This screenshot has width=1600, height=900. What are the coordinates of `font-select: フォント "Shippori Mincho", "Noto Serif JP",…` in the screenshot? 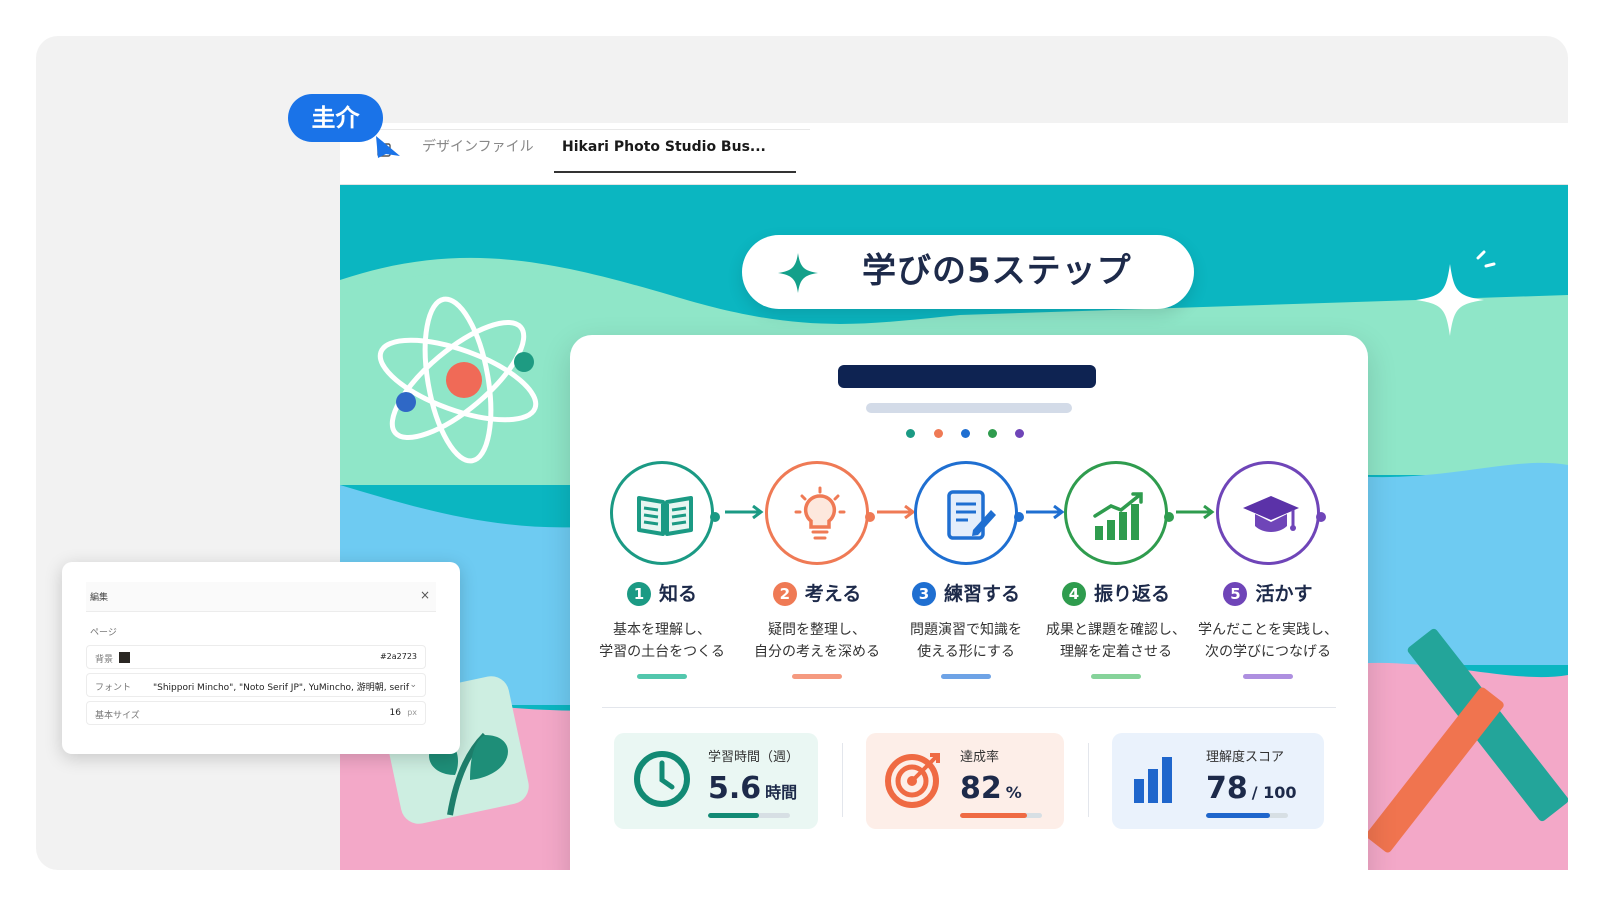 It's located at (256, 685).